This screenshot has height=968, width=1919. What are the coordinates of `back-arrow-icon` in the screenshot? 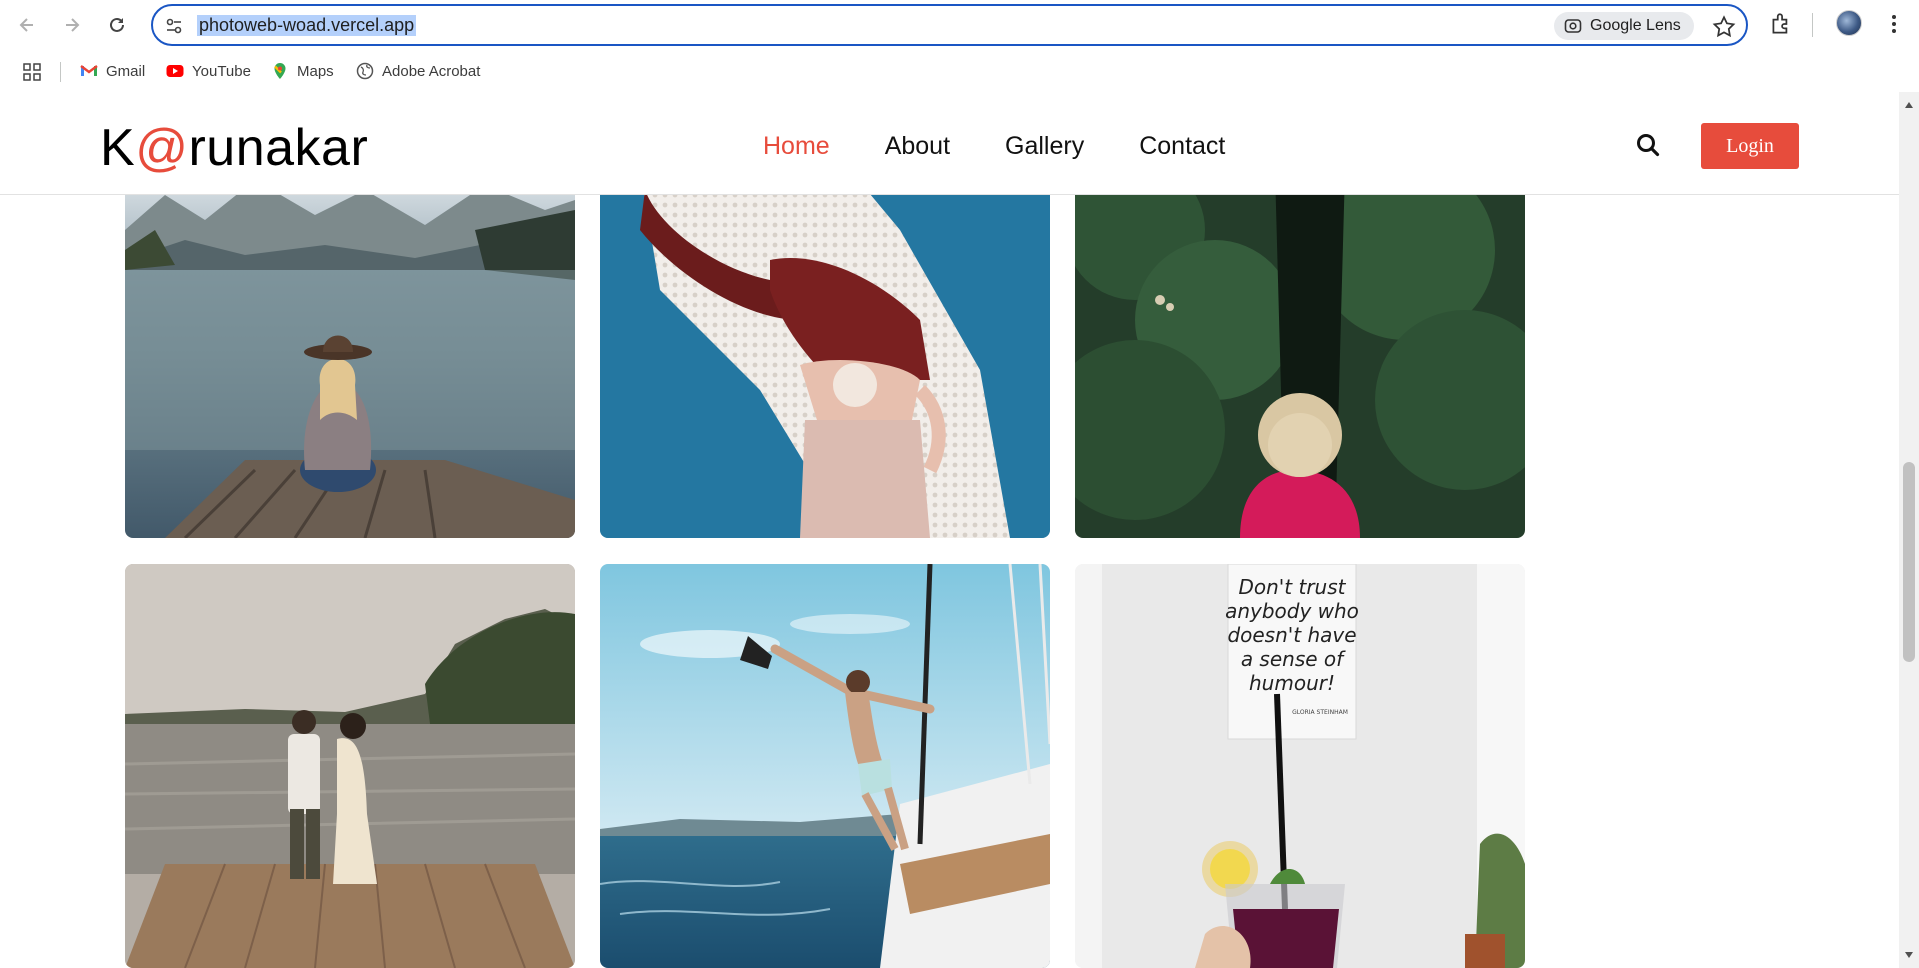 It's located at (26, 25).